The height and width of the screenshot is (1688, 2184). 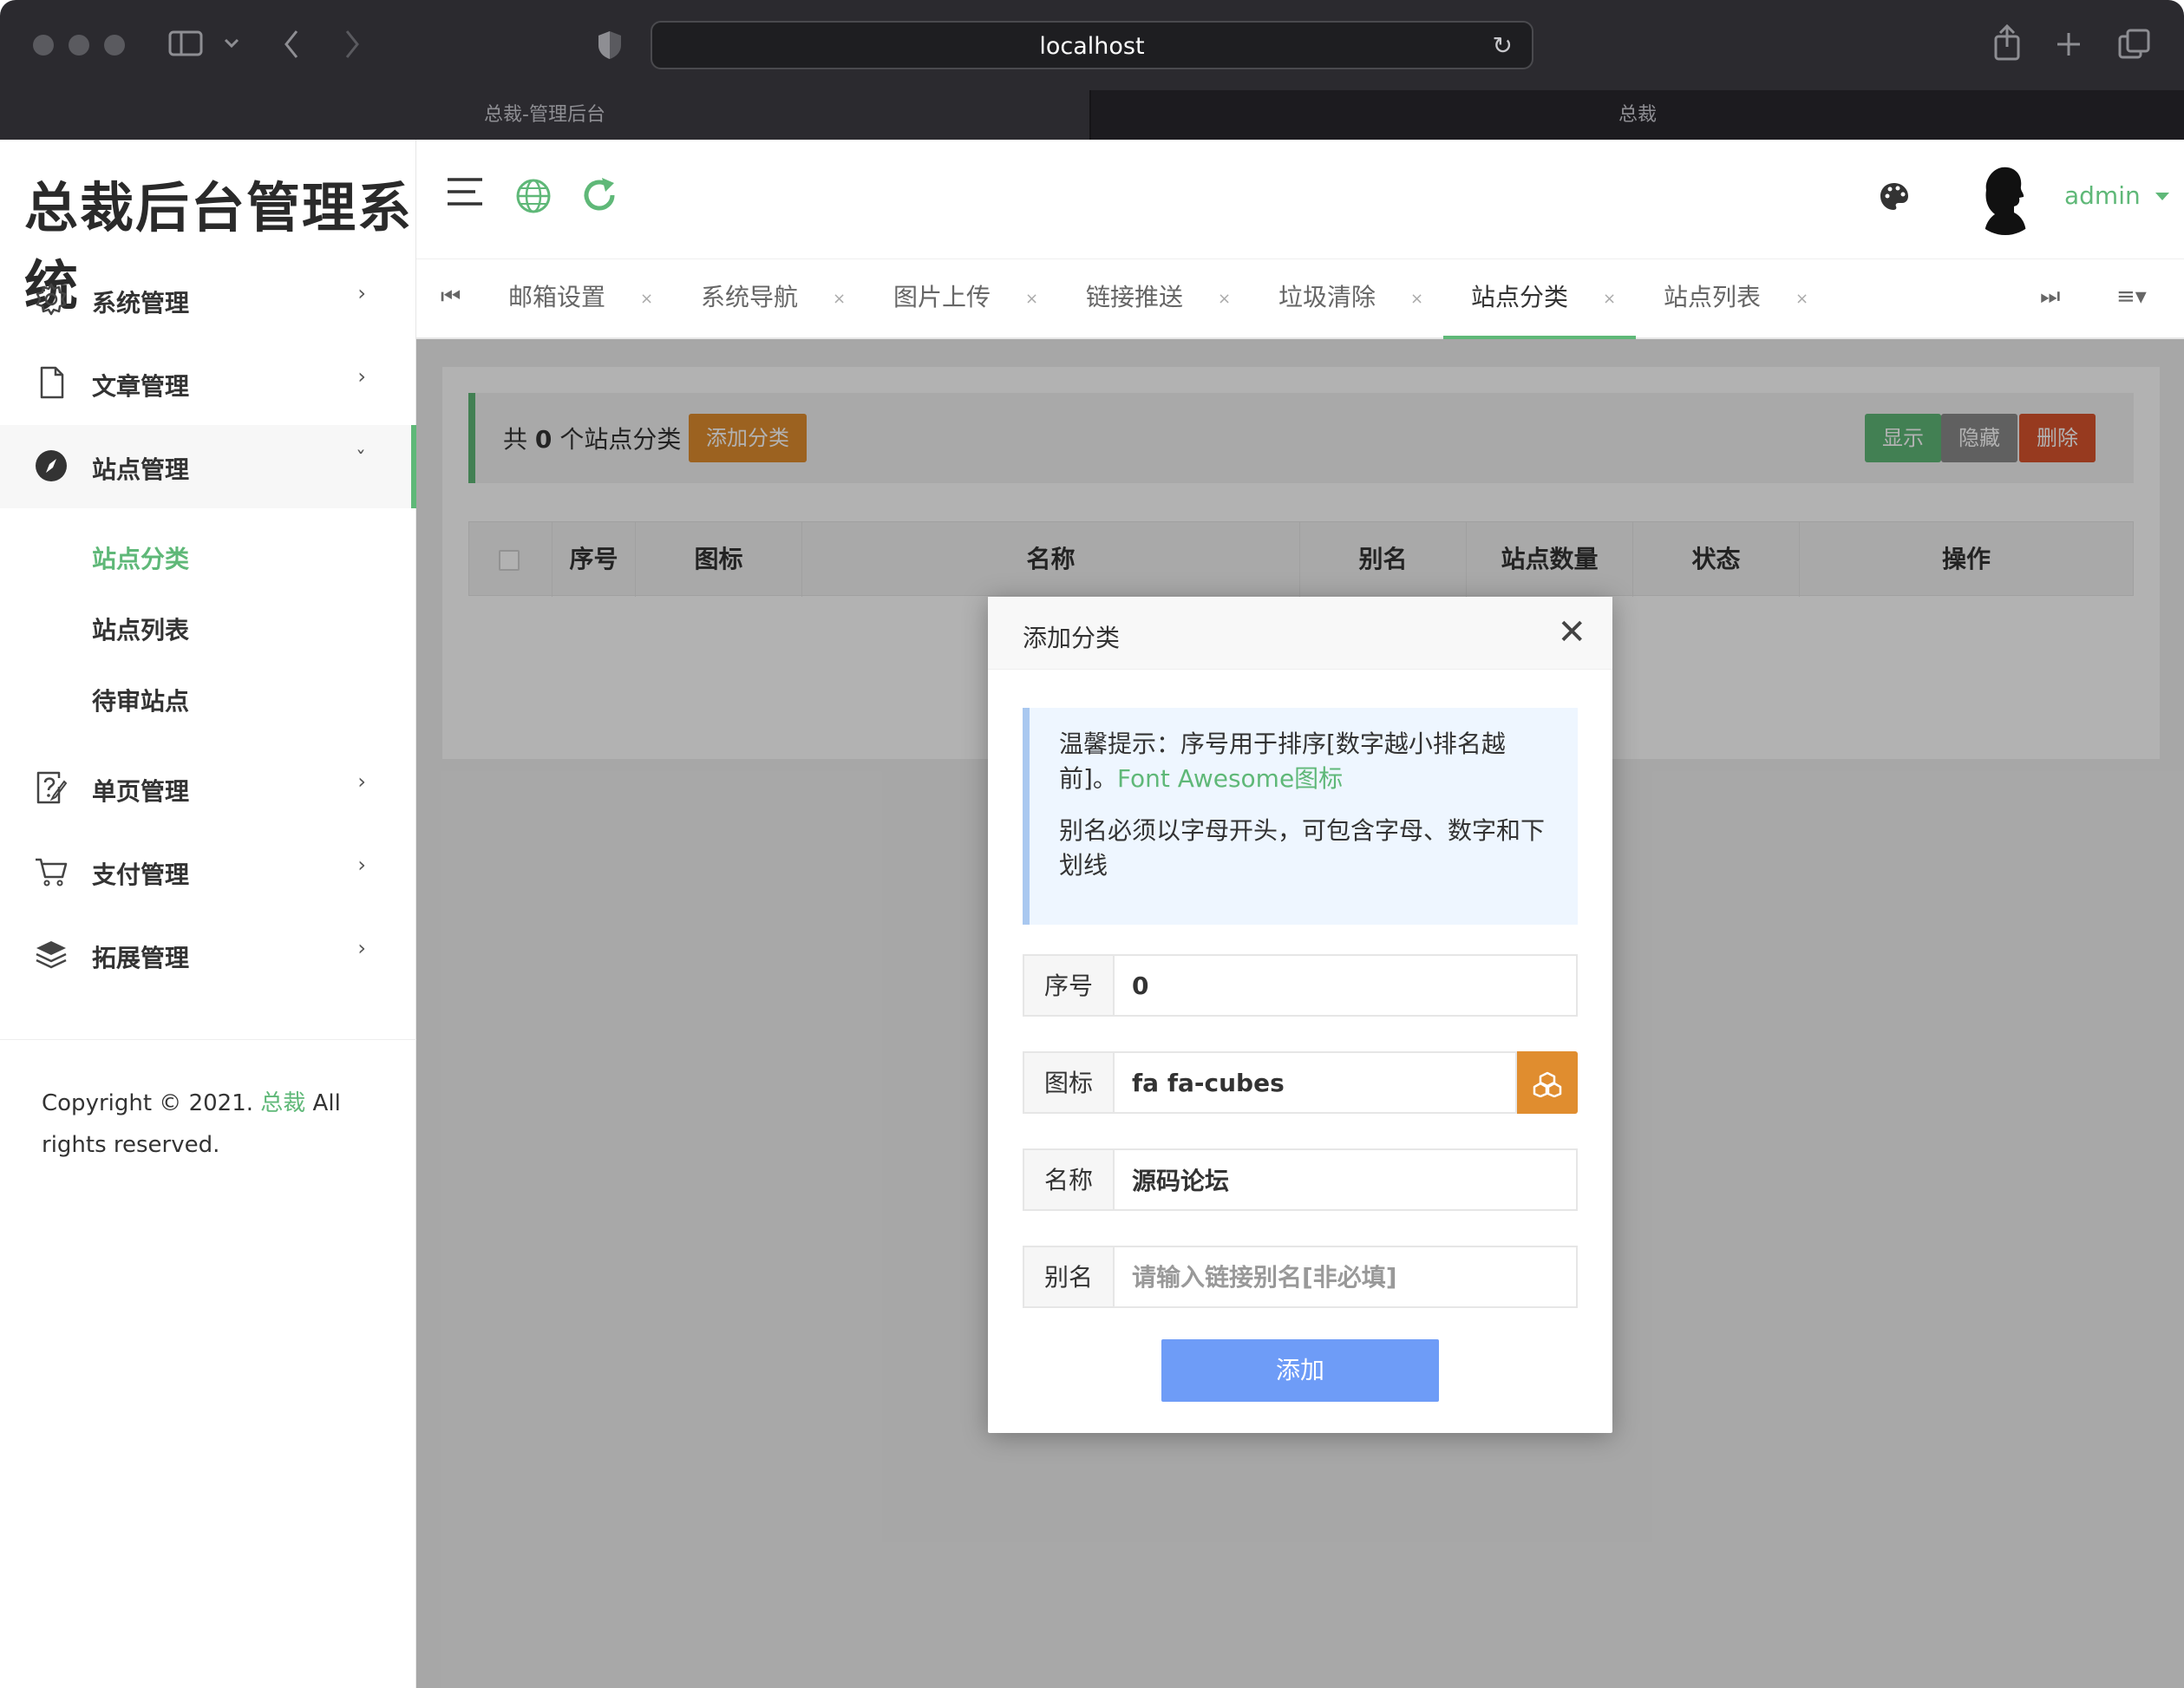 I want to click on sidebar-item-sites: 站点管理 ˇ, so click(x=208, y=466).